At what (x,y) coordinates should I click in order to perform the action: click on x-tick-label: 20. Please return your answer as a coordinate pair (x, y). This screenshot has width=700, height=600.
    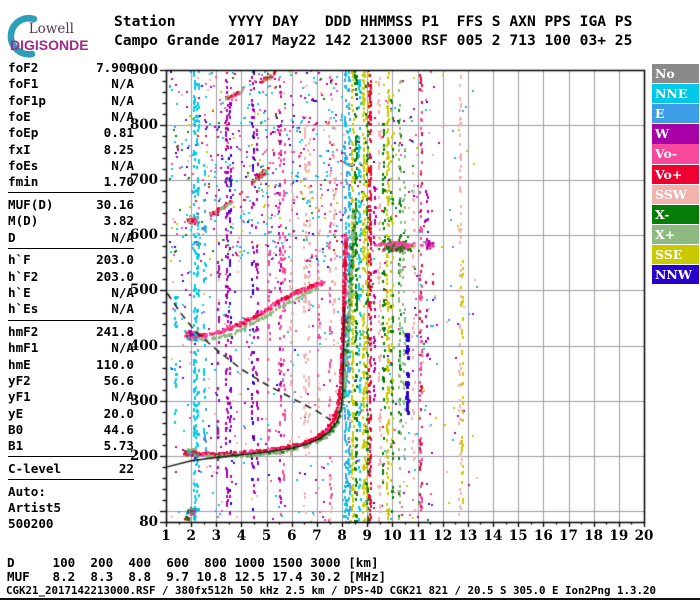
    Looking at the image, I should click on (644, 536).